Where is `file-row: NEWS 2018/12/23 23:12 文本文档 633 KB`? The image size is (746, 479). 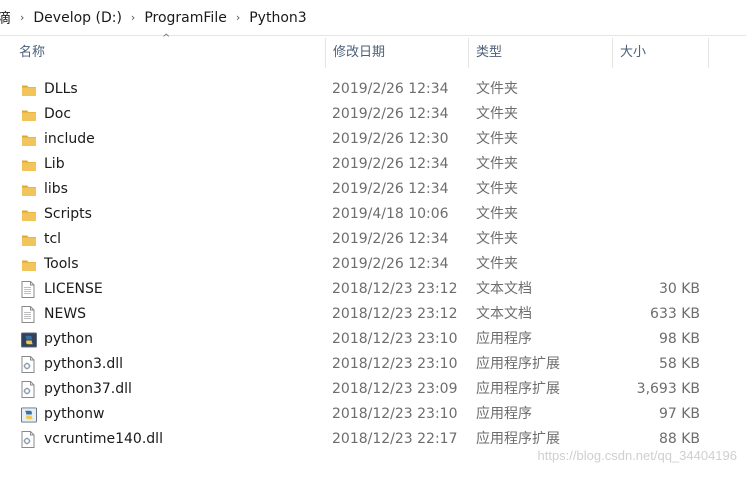 file-row: NEWS 2018/12/23 23:12 文本文档 633 KB is located at coordinates (373, 314).